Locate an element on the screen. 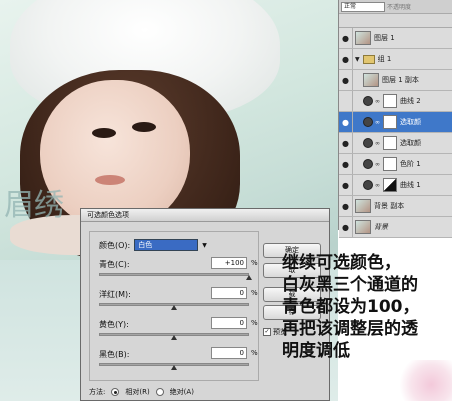 The width and height of the screenshot is (452, 401). layer-row: ● 背景 副本 is located at coordinates (395, 206).